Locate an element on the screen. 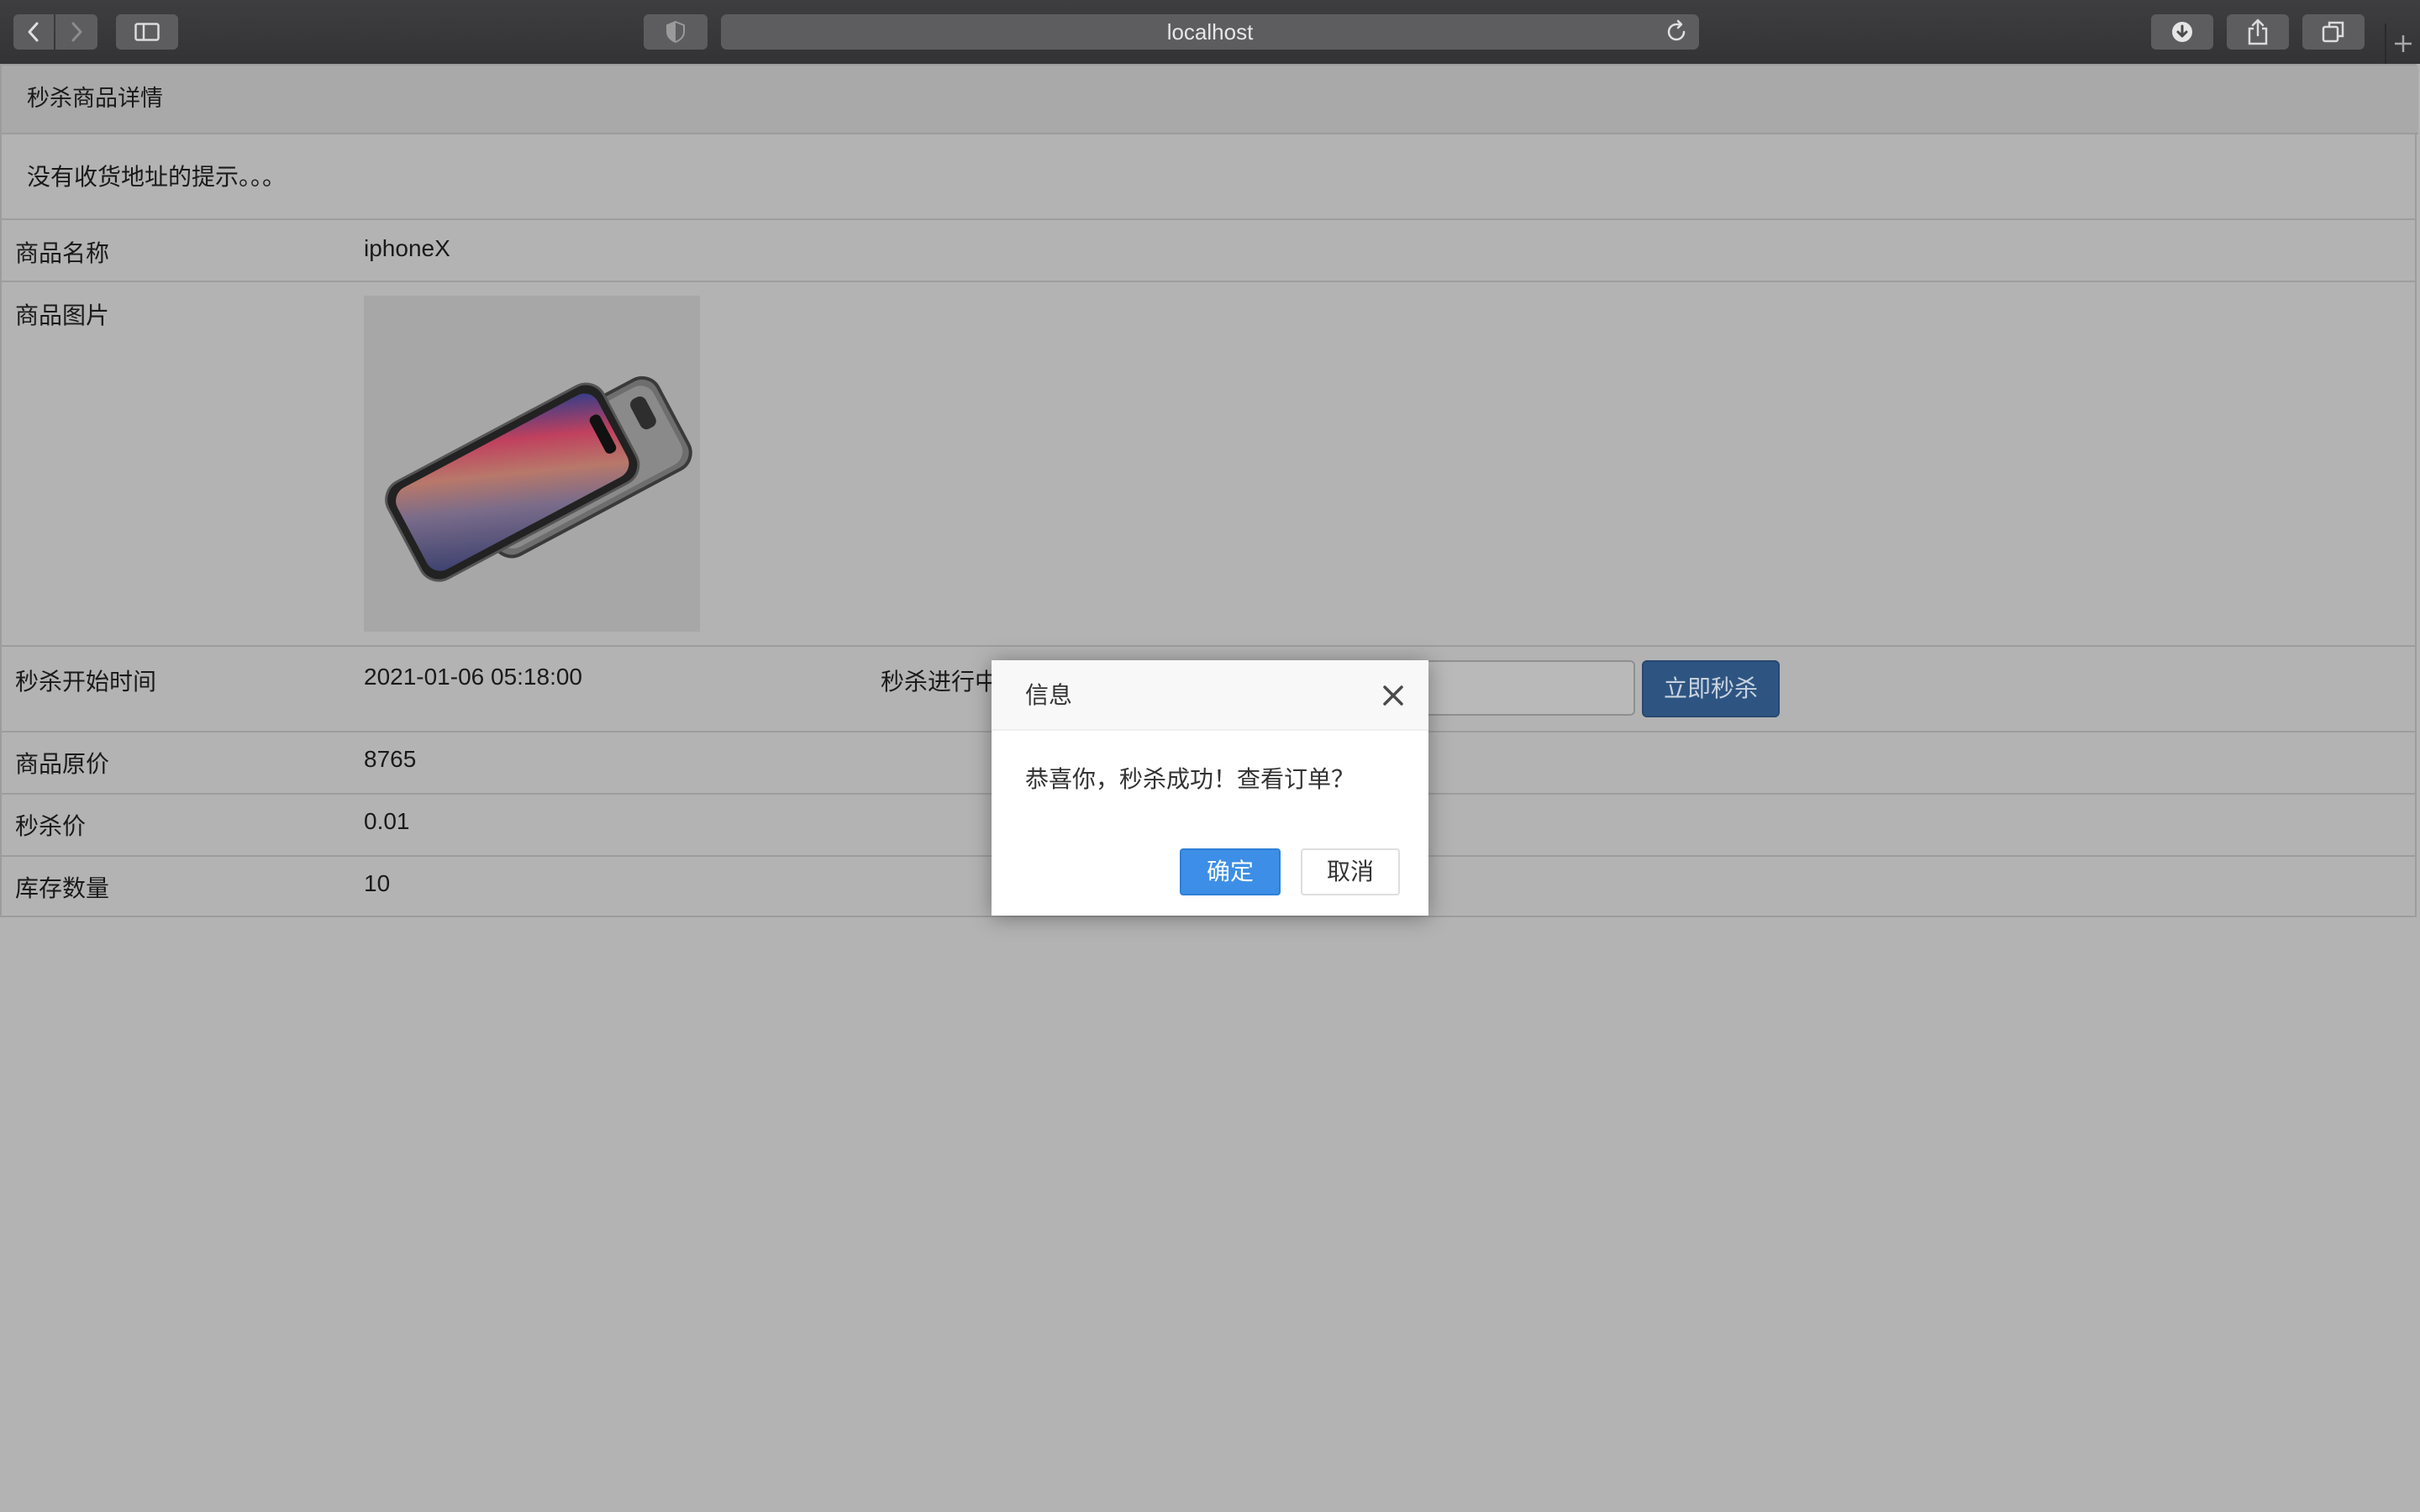 This screenshot has width=2420, height=1512. address-bar: localhost is located at coordinates (1210, 32).